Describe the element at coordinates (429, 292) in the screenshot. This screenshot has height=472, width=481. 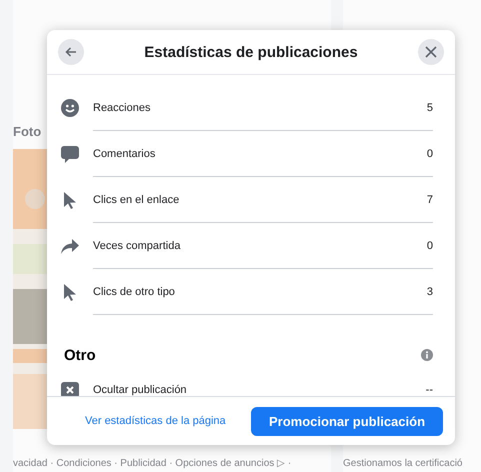
I see `stat-value: 3` at that location.